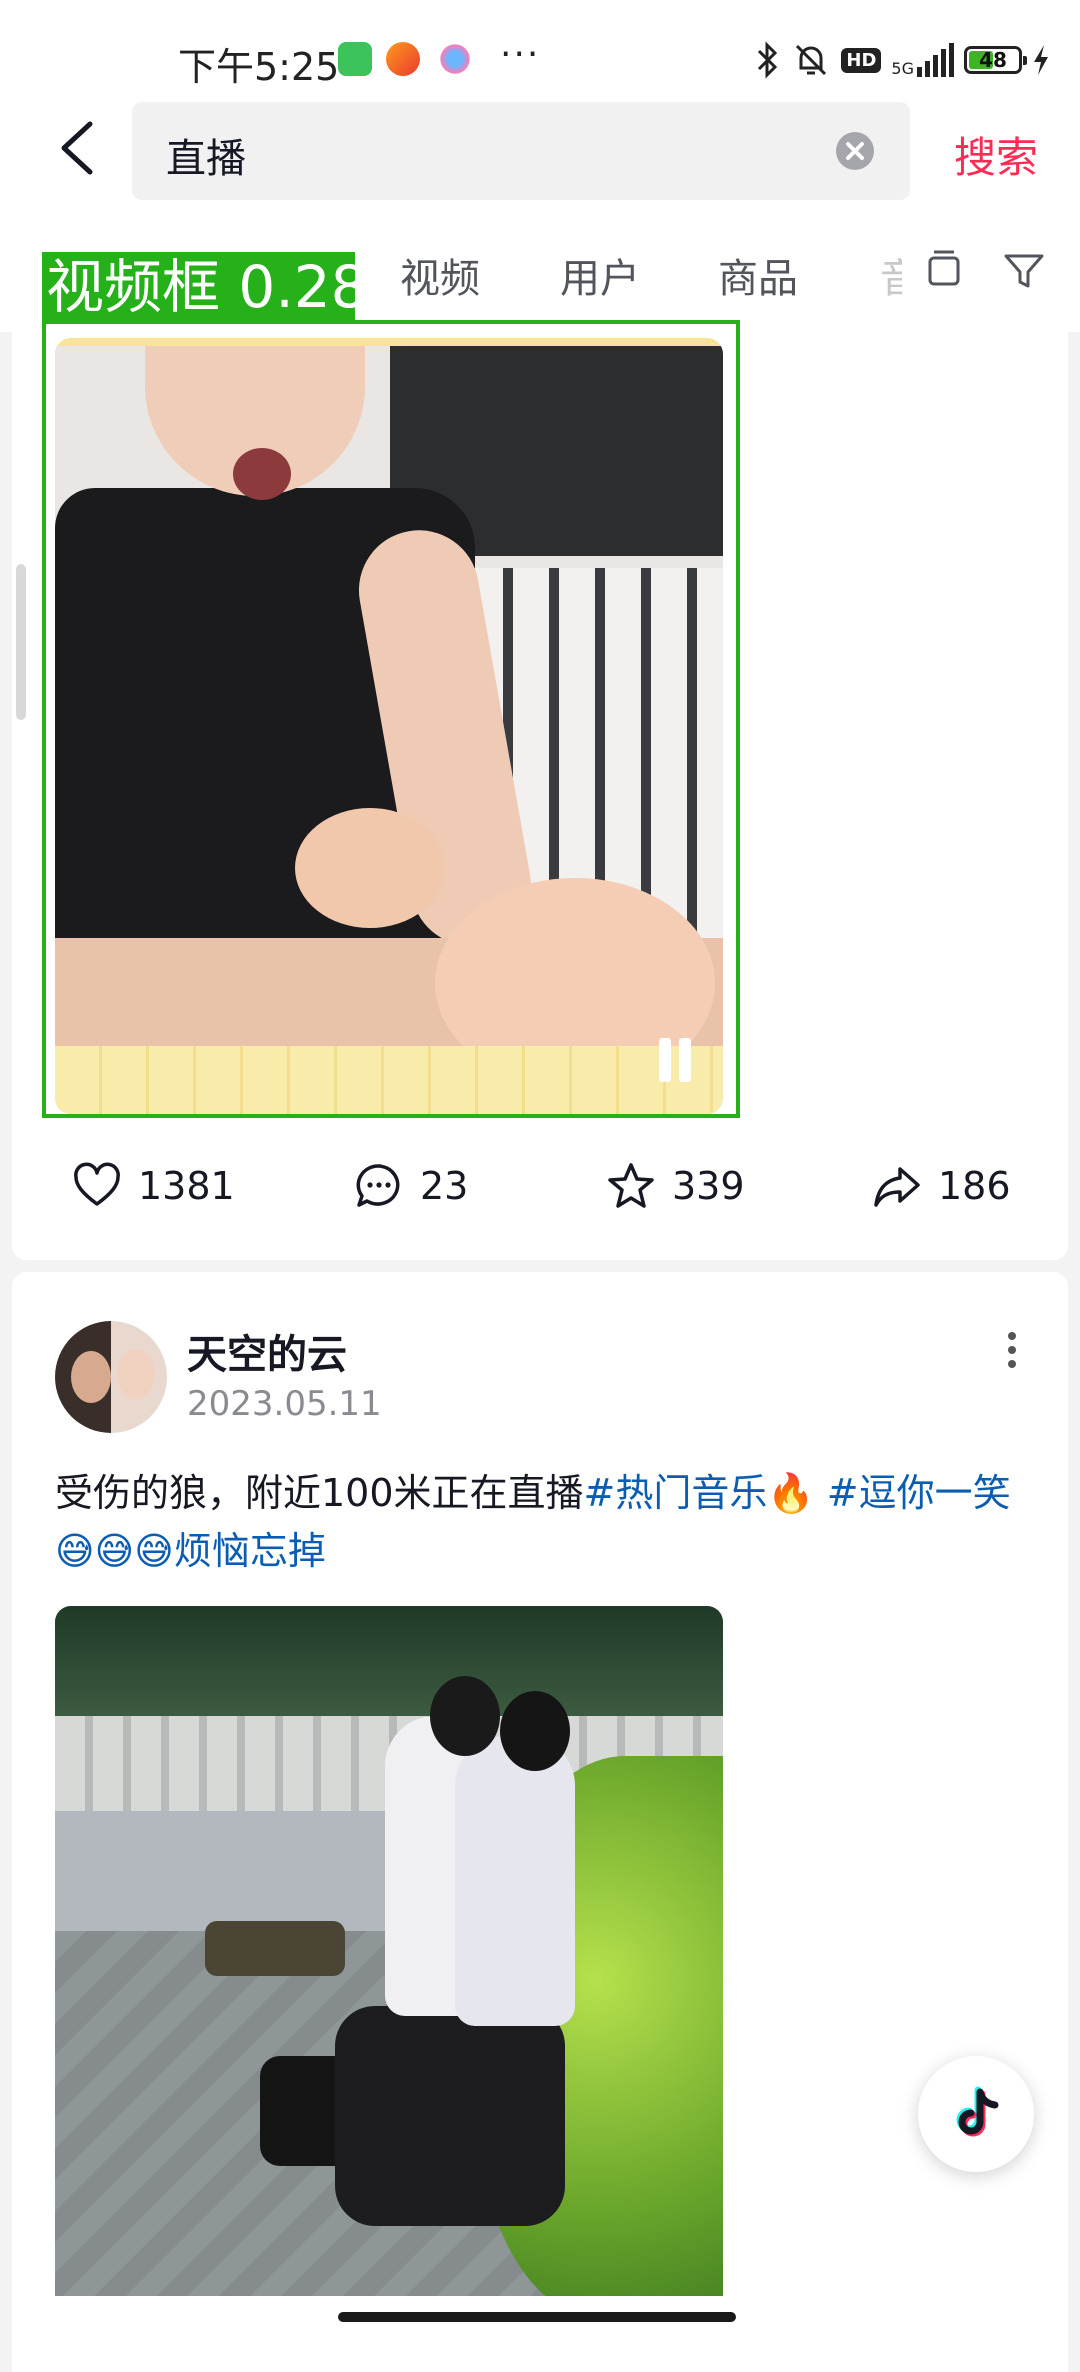 The width and height of the screenshot is (1080, 2372). Describe the element at coordinates (267, 1351) in the screenshot. I see `author-name: 天空的云` at that location.